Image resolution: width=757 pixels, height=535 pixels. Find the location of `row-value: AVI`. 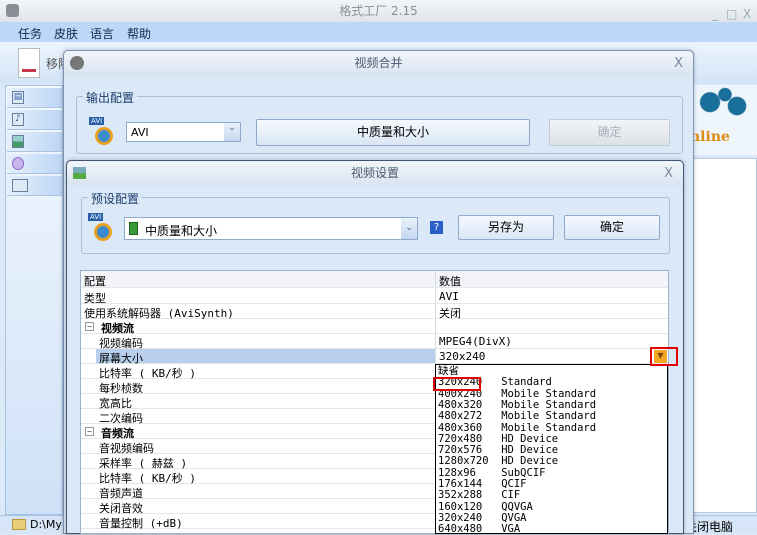

row-value: AVI is located at coordinates (449, 296).